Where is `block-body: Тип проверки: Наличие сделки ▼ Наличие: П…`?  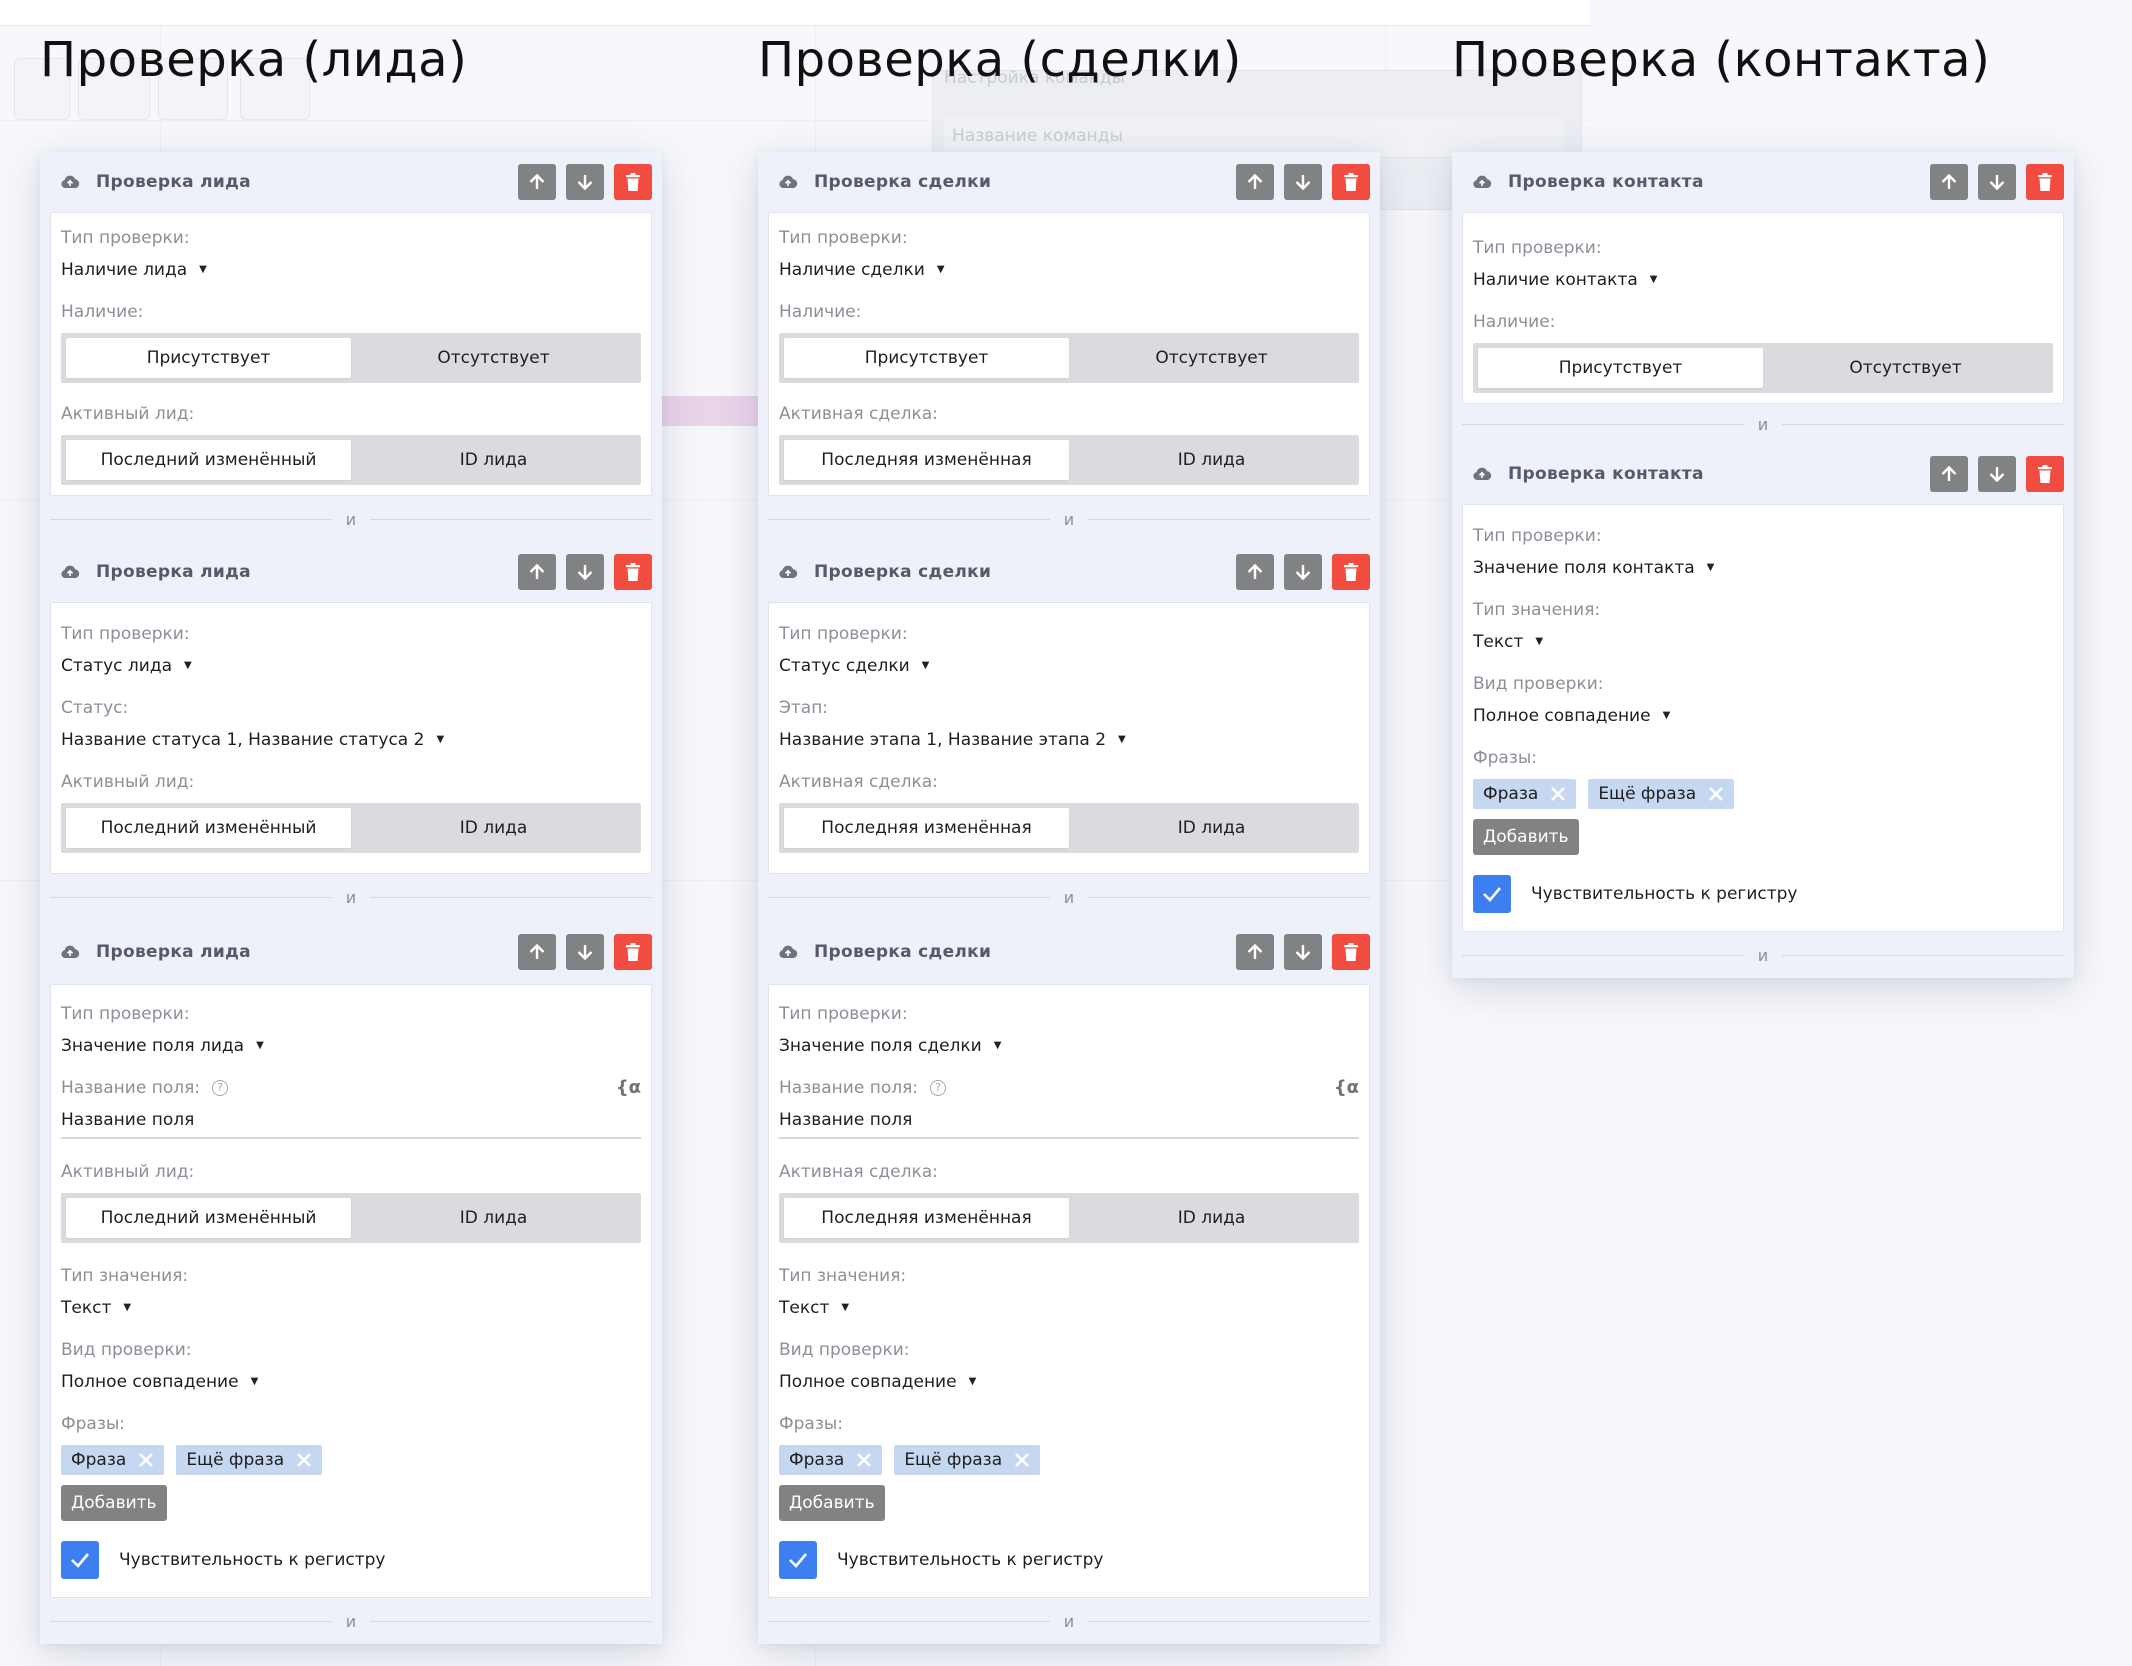
block-body: Тип проверки: Наличие сделки ▼ Наличие: П… is located at coordinates (1069, 354).